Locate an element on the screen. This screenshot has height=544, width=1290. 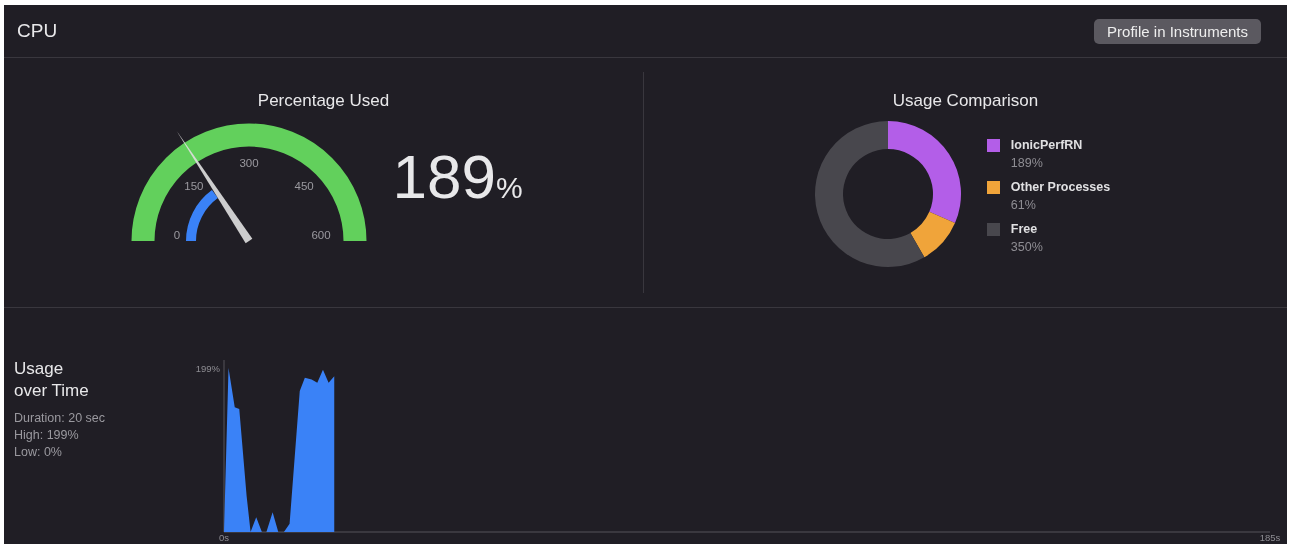
legend-label: Other Processes is located at coordinates (1060, 187).